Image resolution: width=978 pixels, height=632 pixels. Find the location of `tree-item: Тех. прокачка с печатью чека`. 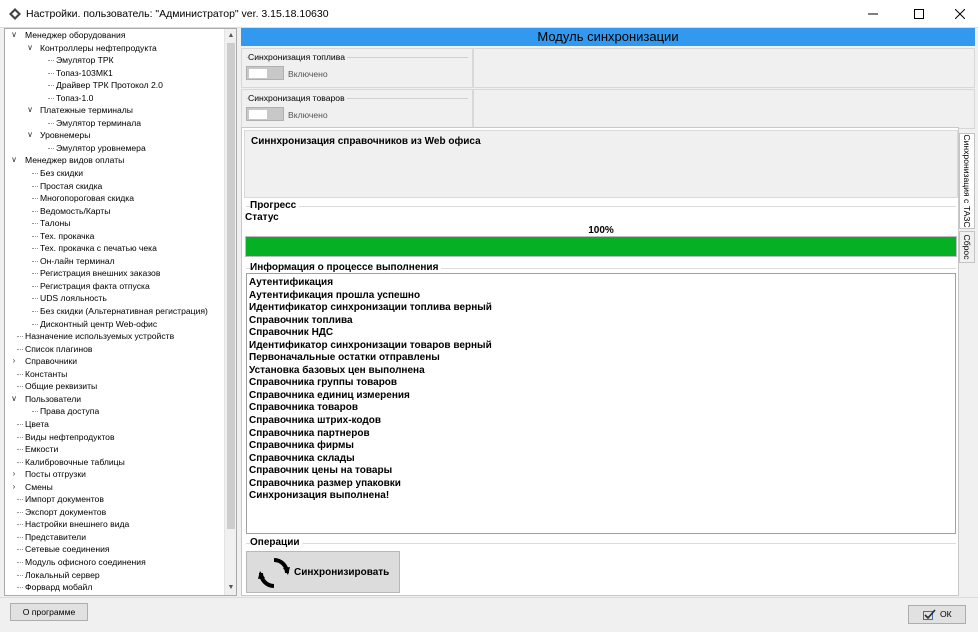

tree-item: Тех. прокачка с печатью чека is located at coordinates (115, 248).